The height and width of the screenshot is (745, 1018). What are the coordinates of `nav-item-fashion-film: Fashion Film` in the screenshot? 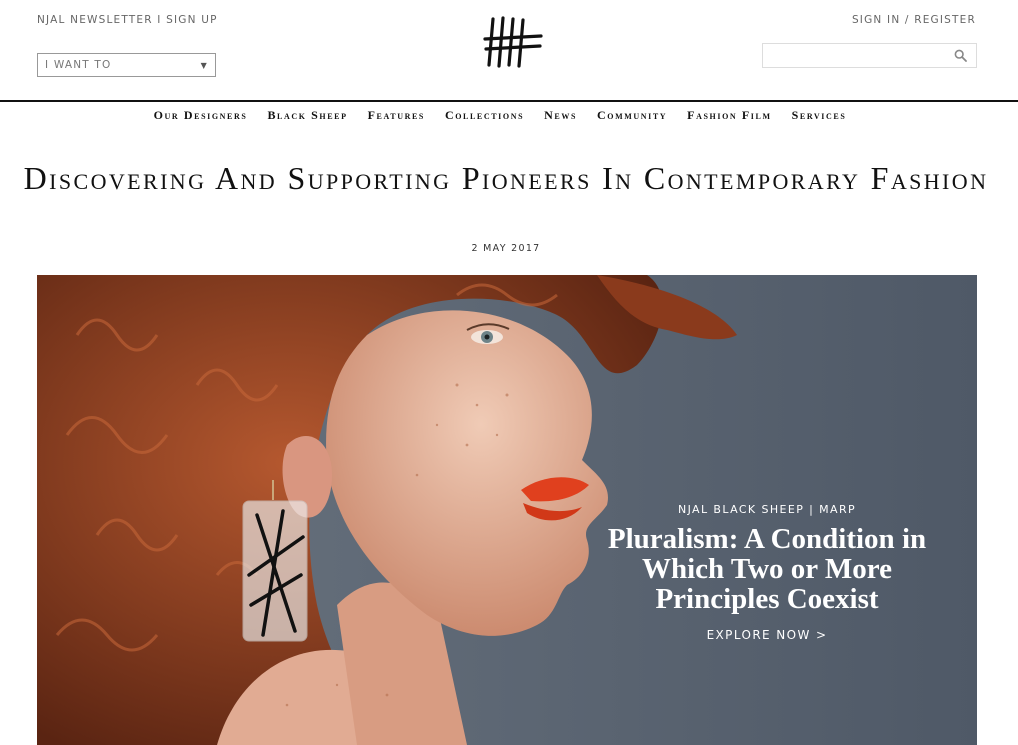 It's located at (729, 115).